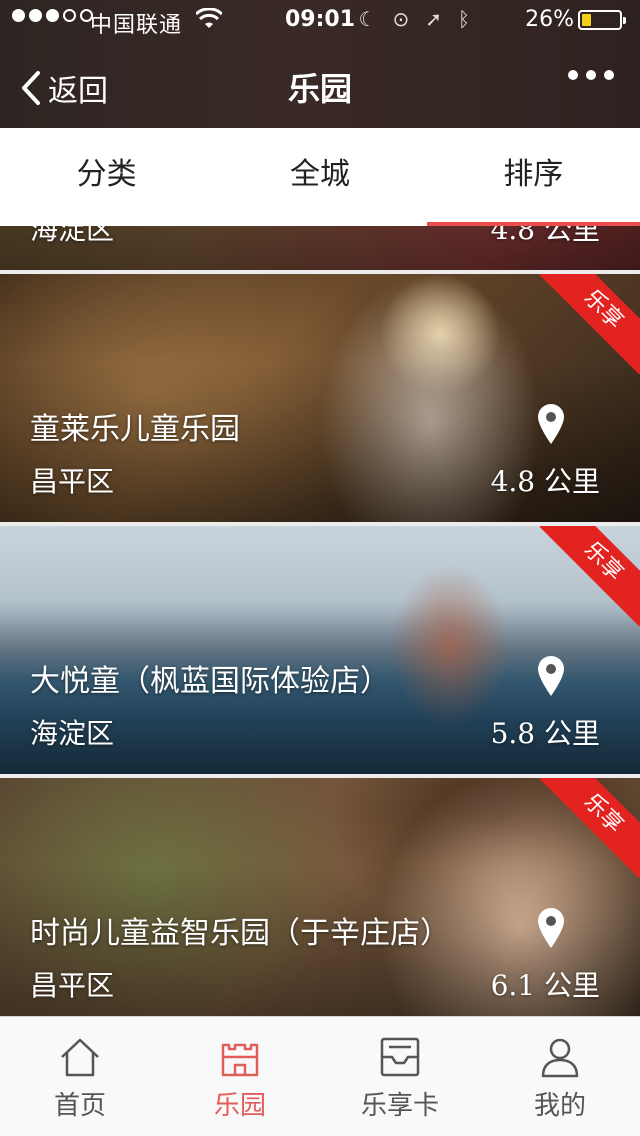 The width and height of the screenshot is (640, 1136). What do you see at coordinates (545, 985) in the screenshot?
I see `park-distance: 6.1 公里` at bounding box center [545, 985].